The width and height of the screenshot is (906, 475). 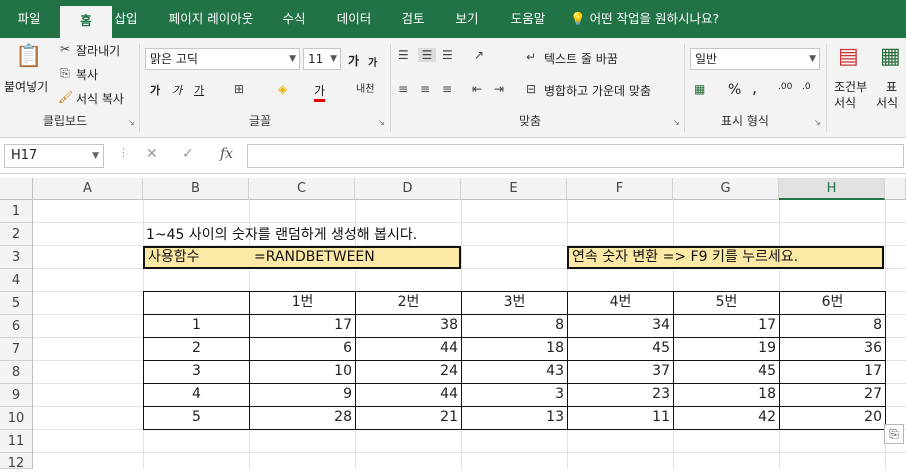 What do you see at coordinates (196, 189) in the screenshot?
I see `column-header: B` at bounding box center [196, 189].